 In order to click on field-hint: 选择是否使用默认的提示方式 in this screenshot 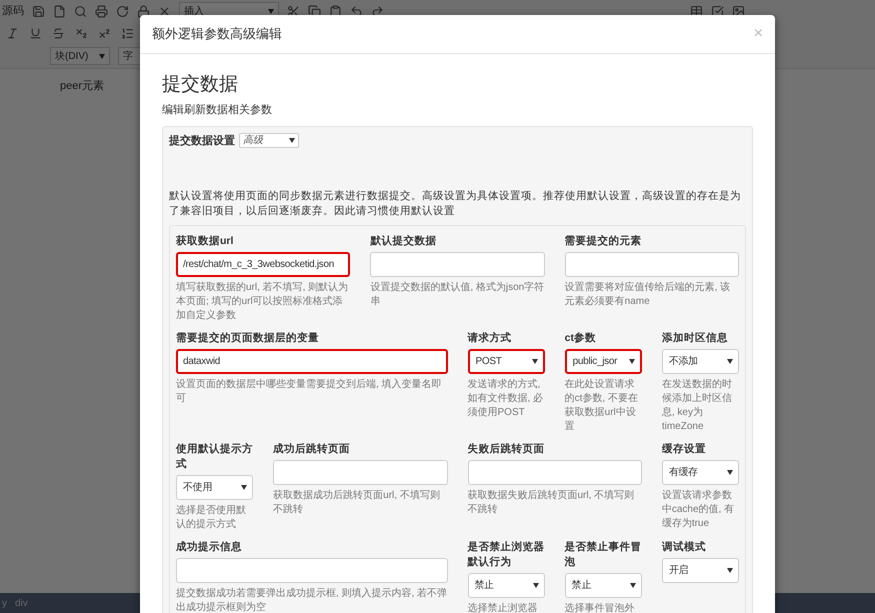, I will do `click(211, 518)`.